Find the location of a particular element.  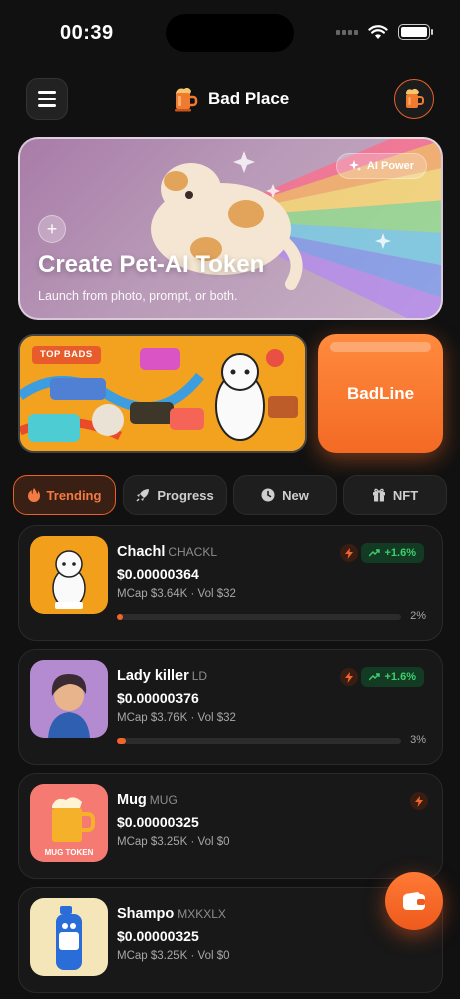

tab-trending: Trending is located at coordinates (64, 495).